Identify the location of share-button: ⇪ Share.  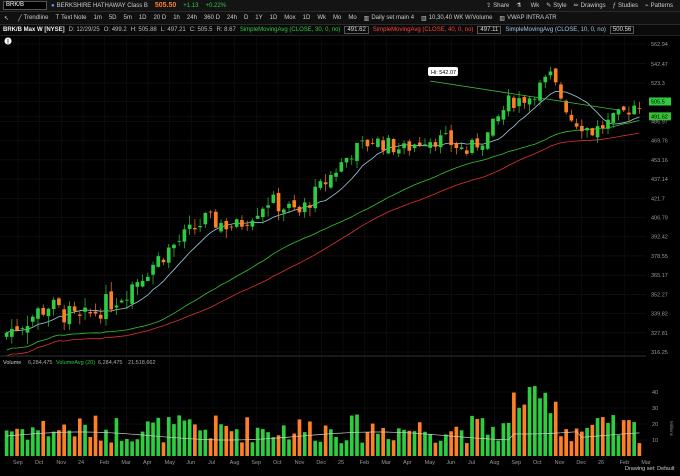
(497, 6).